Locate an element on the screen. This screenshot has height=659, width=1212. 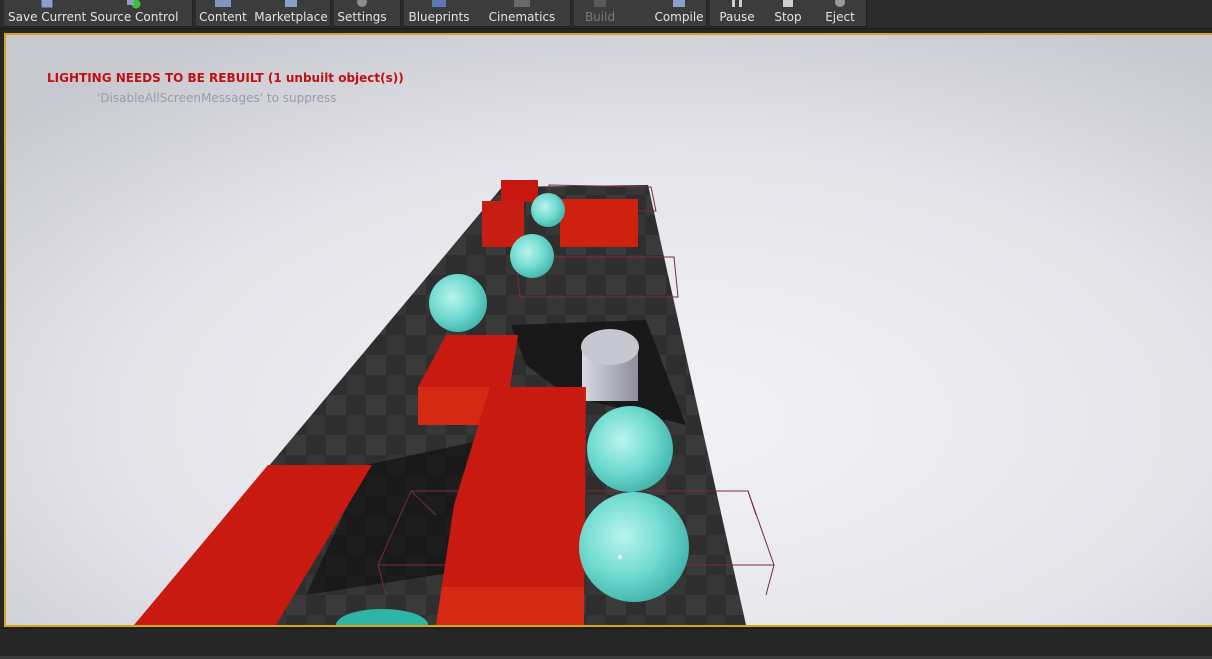
cylinder-top is located at coordinates (610, 347).